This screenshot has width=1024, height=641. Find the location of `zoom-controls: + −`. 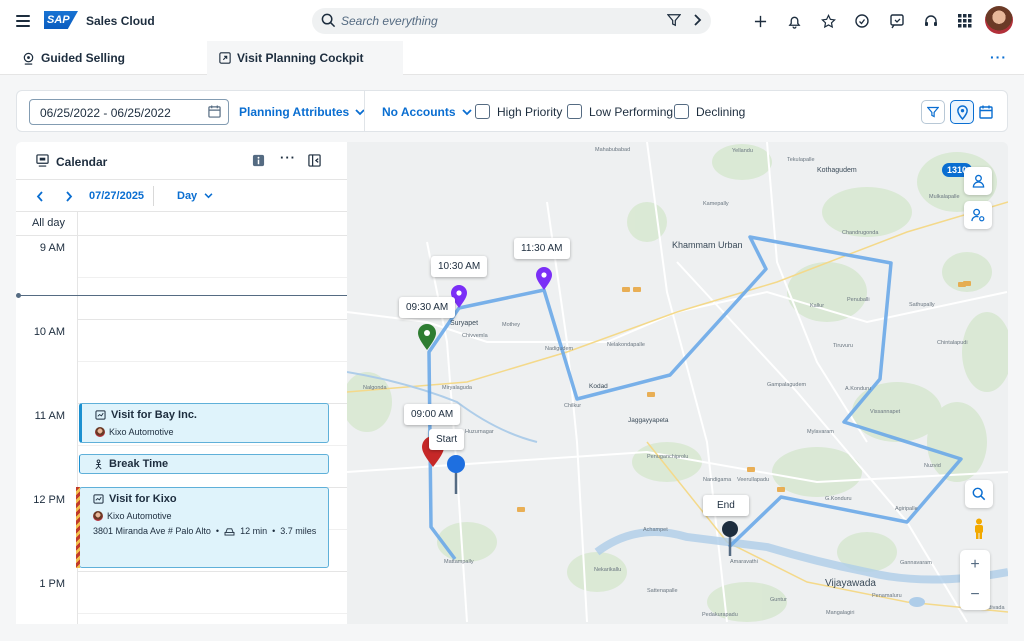

zoom-controls: + − is located at coordinates (975, 580).